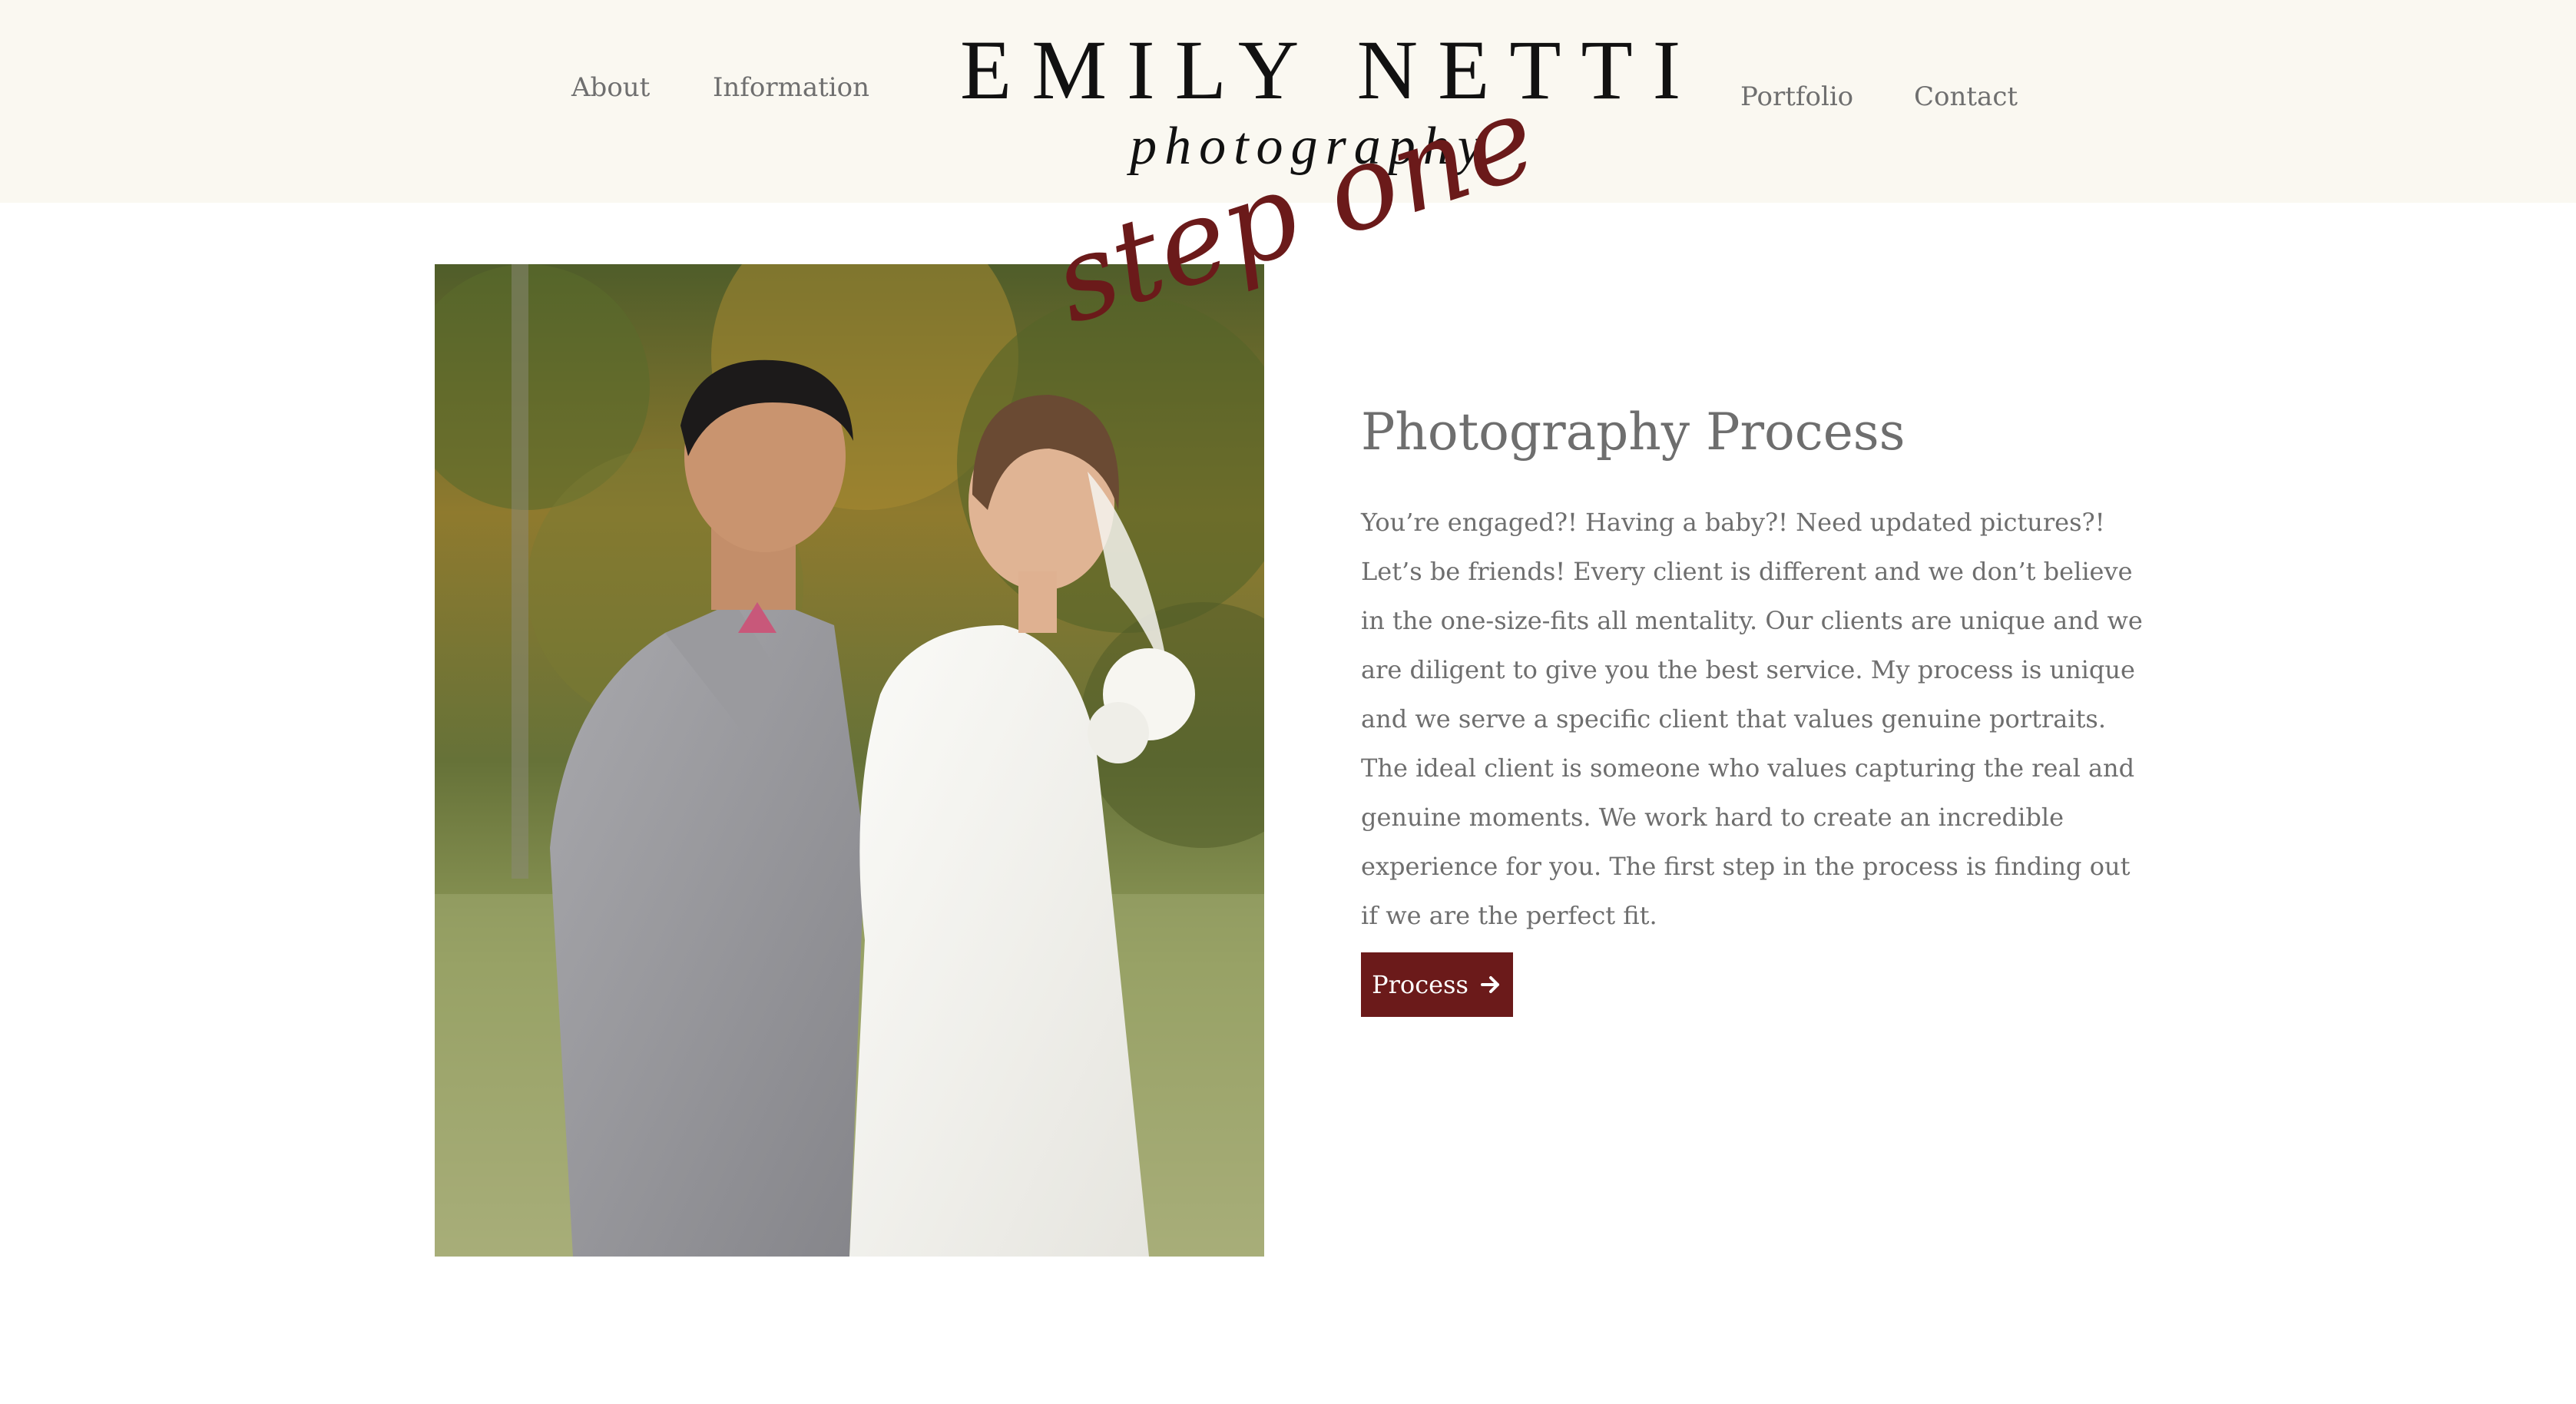  What do you see at coordinates (610, 87) in the screenshot?
I see `nav-link-about: About` at bounding box center [610, 87].